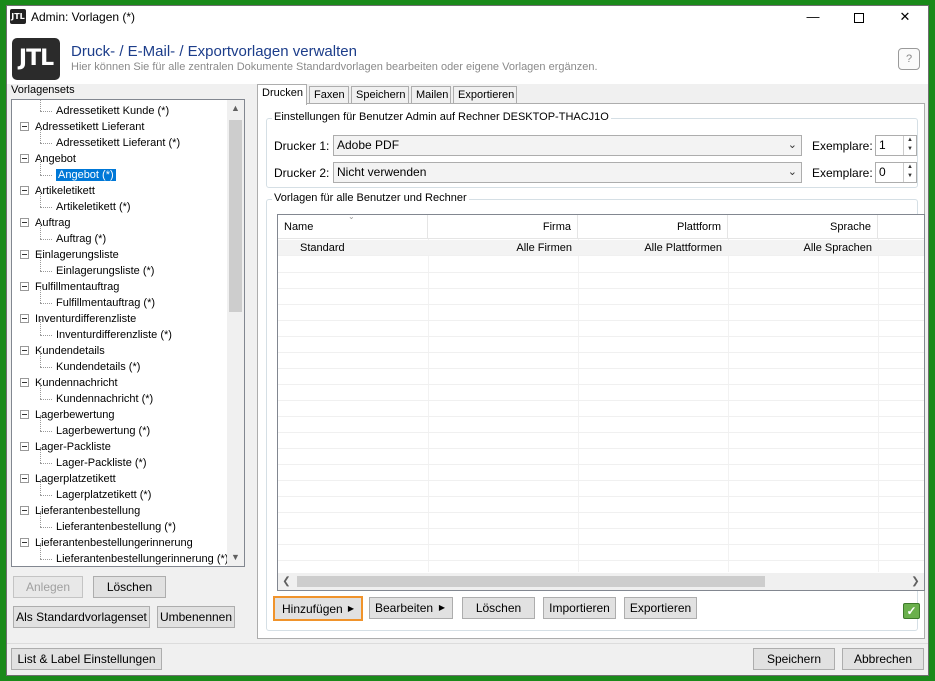  What do you see at coordinates (896, 145) in the screenshot?
I see `copies1-stepper: 1 ▲ ▼` at bounding box center [896, 145].